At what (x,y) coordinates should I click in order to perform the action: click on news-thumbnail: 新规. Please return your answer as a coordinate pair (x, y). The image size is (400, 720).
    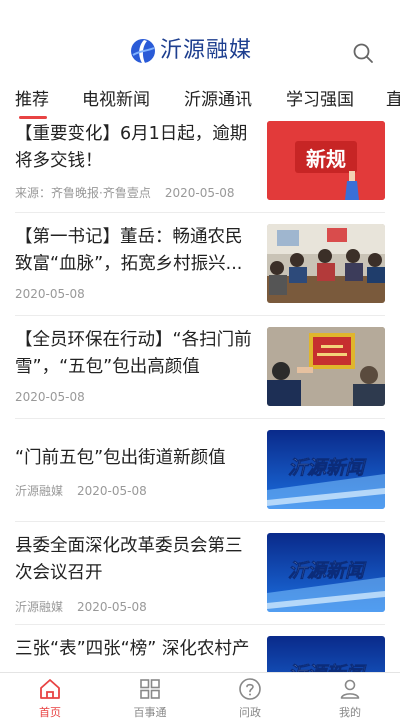
    Looking at the image, I should click on (326, 160).